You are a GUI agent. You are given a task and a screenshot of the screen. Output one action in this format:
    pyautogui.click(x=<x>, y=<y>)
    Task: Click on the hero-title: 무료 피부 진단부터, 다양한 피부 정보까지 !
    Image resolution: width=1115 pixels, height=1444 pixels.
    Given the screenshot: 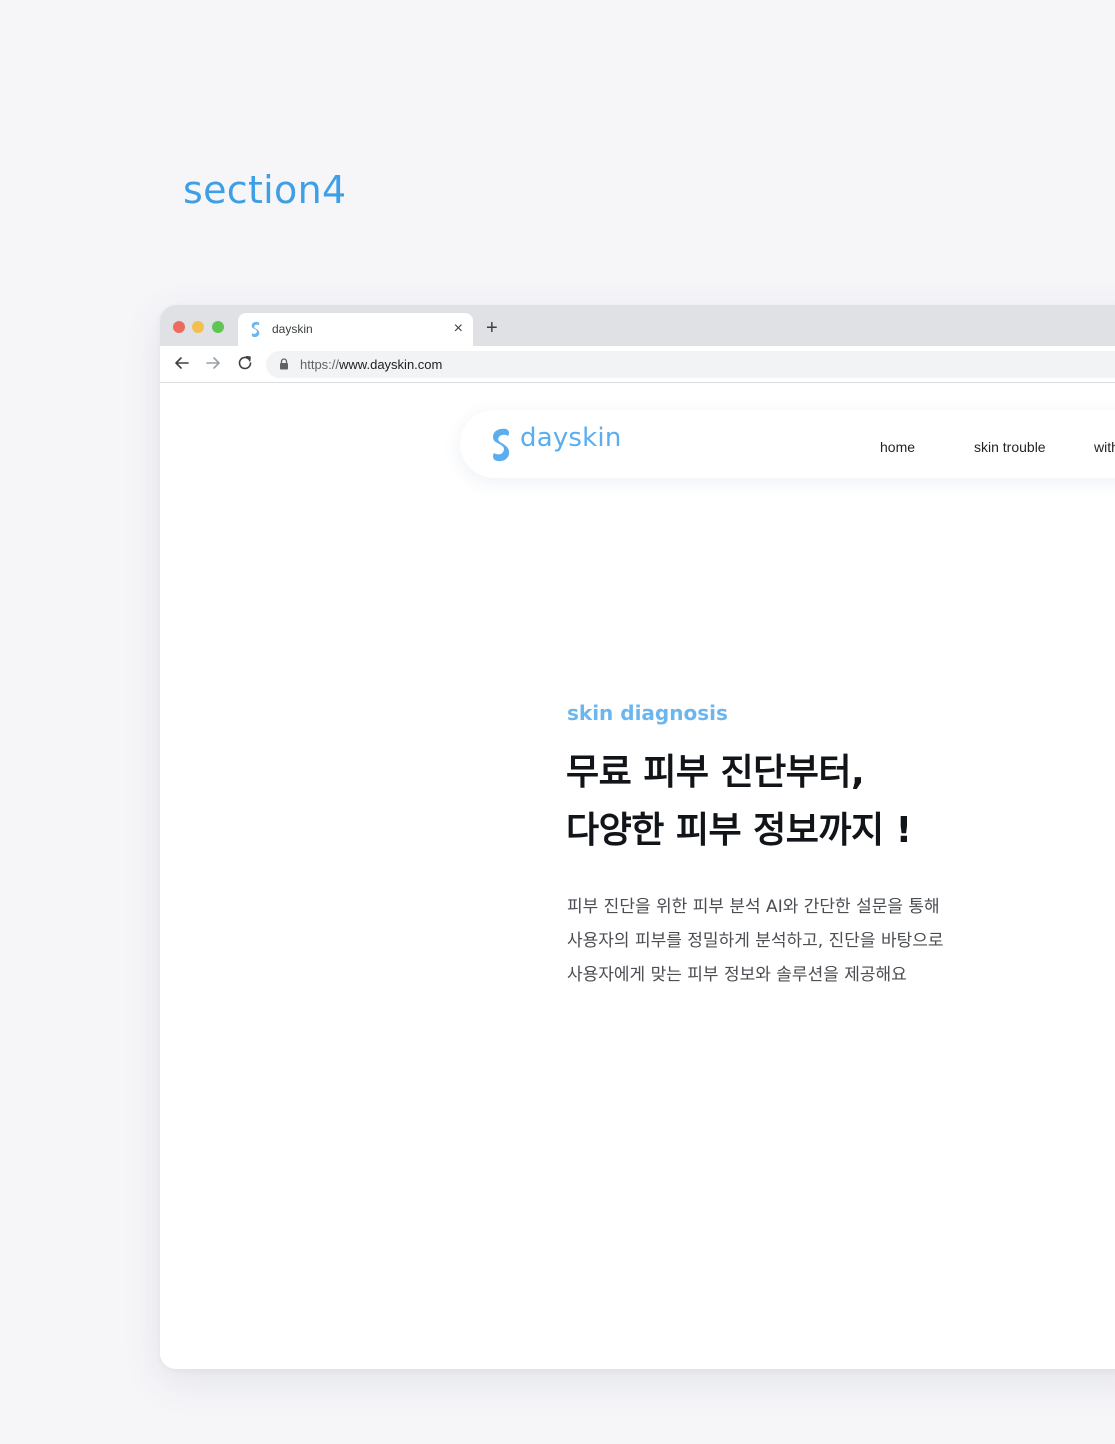 What is the action you would take?
    pyautogui.click(x=739, y=802)
    